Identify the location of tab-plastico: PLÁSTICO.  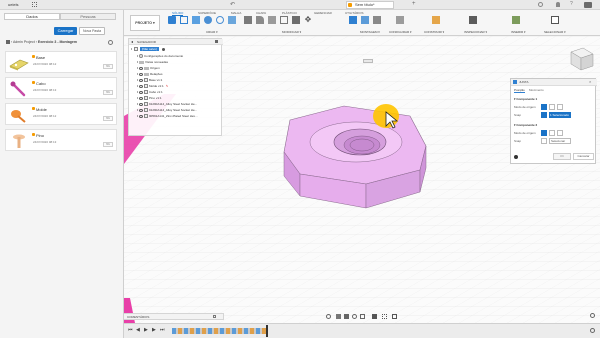
(289, 13).